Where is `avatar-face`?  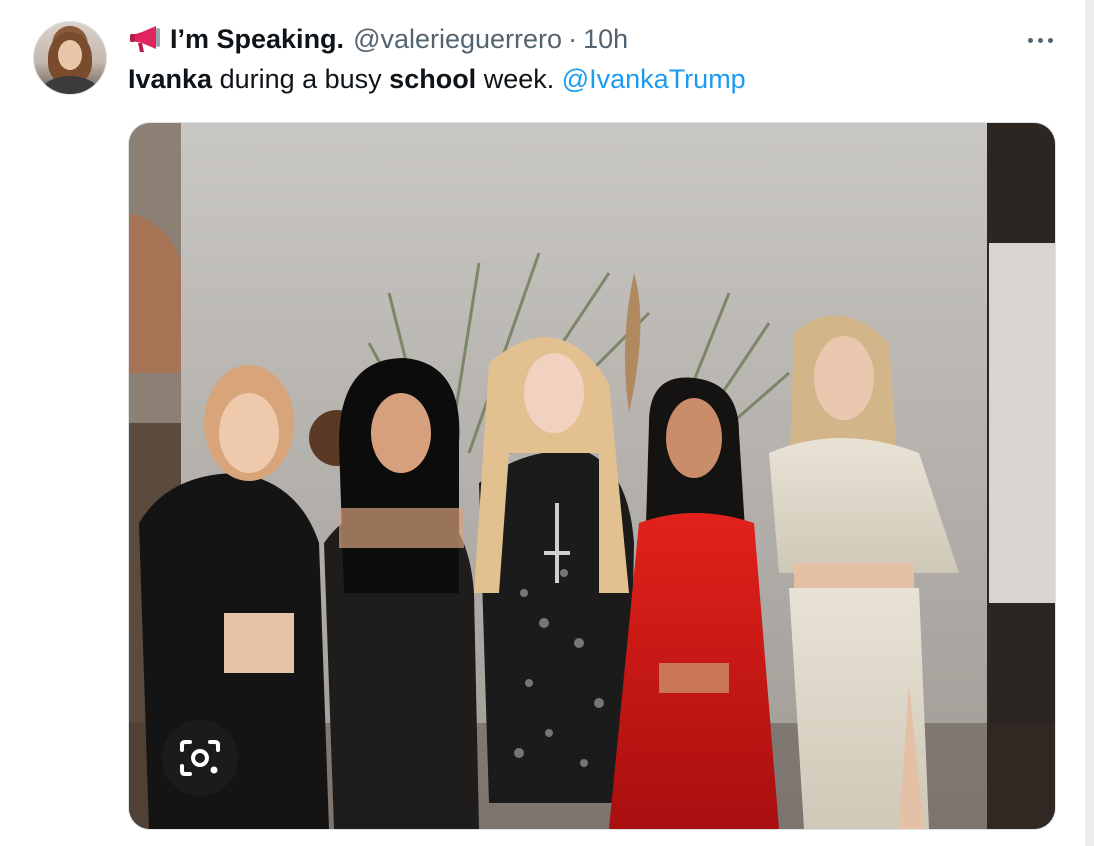 avatar-face is located at coordinates (70, 55).